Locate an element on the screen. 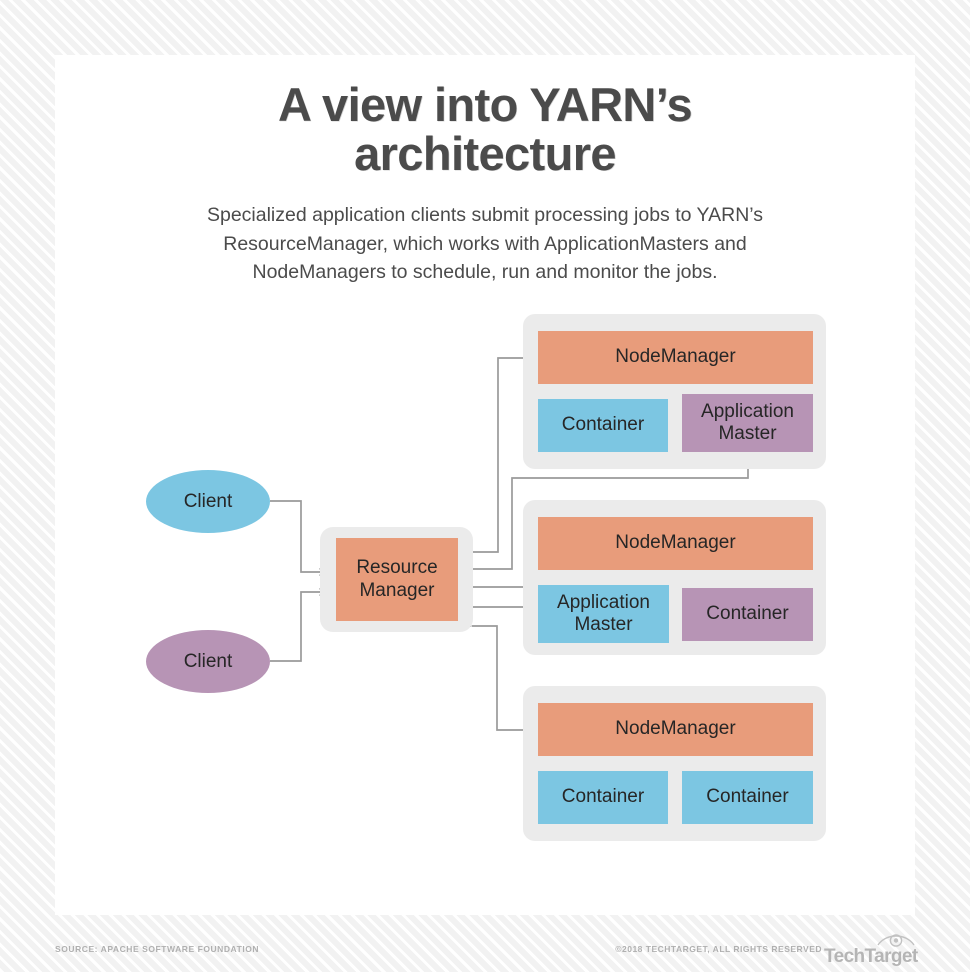  page-title: A view into YARN’s architecture is located at coordinates (485, 129).